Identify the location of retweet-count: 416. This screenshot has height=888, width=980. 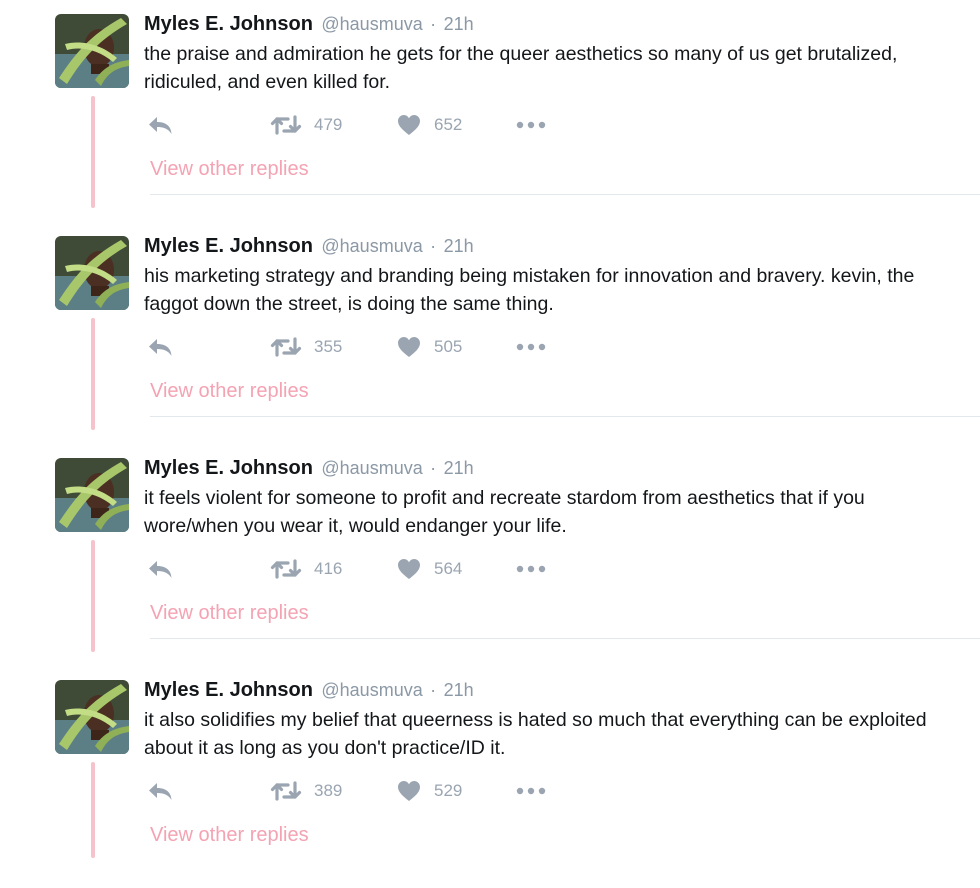
(328, 568).